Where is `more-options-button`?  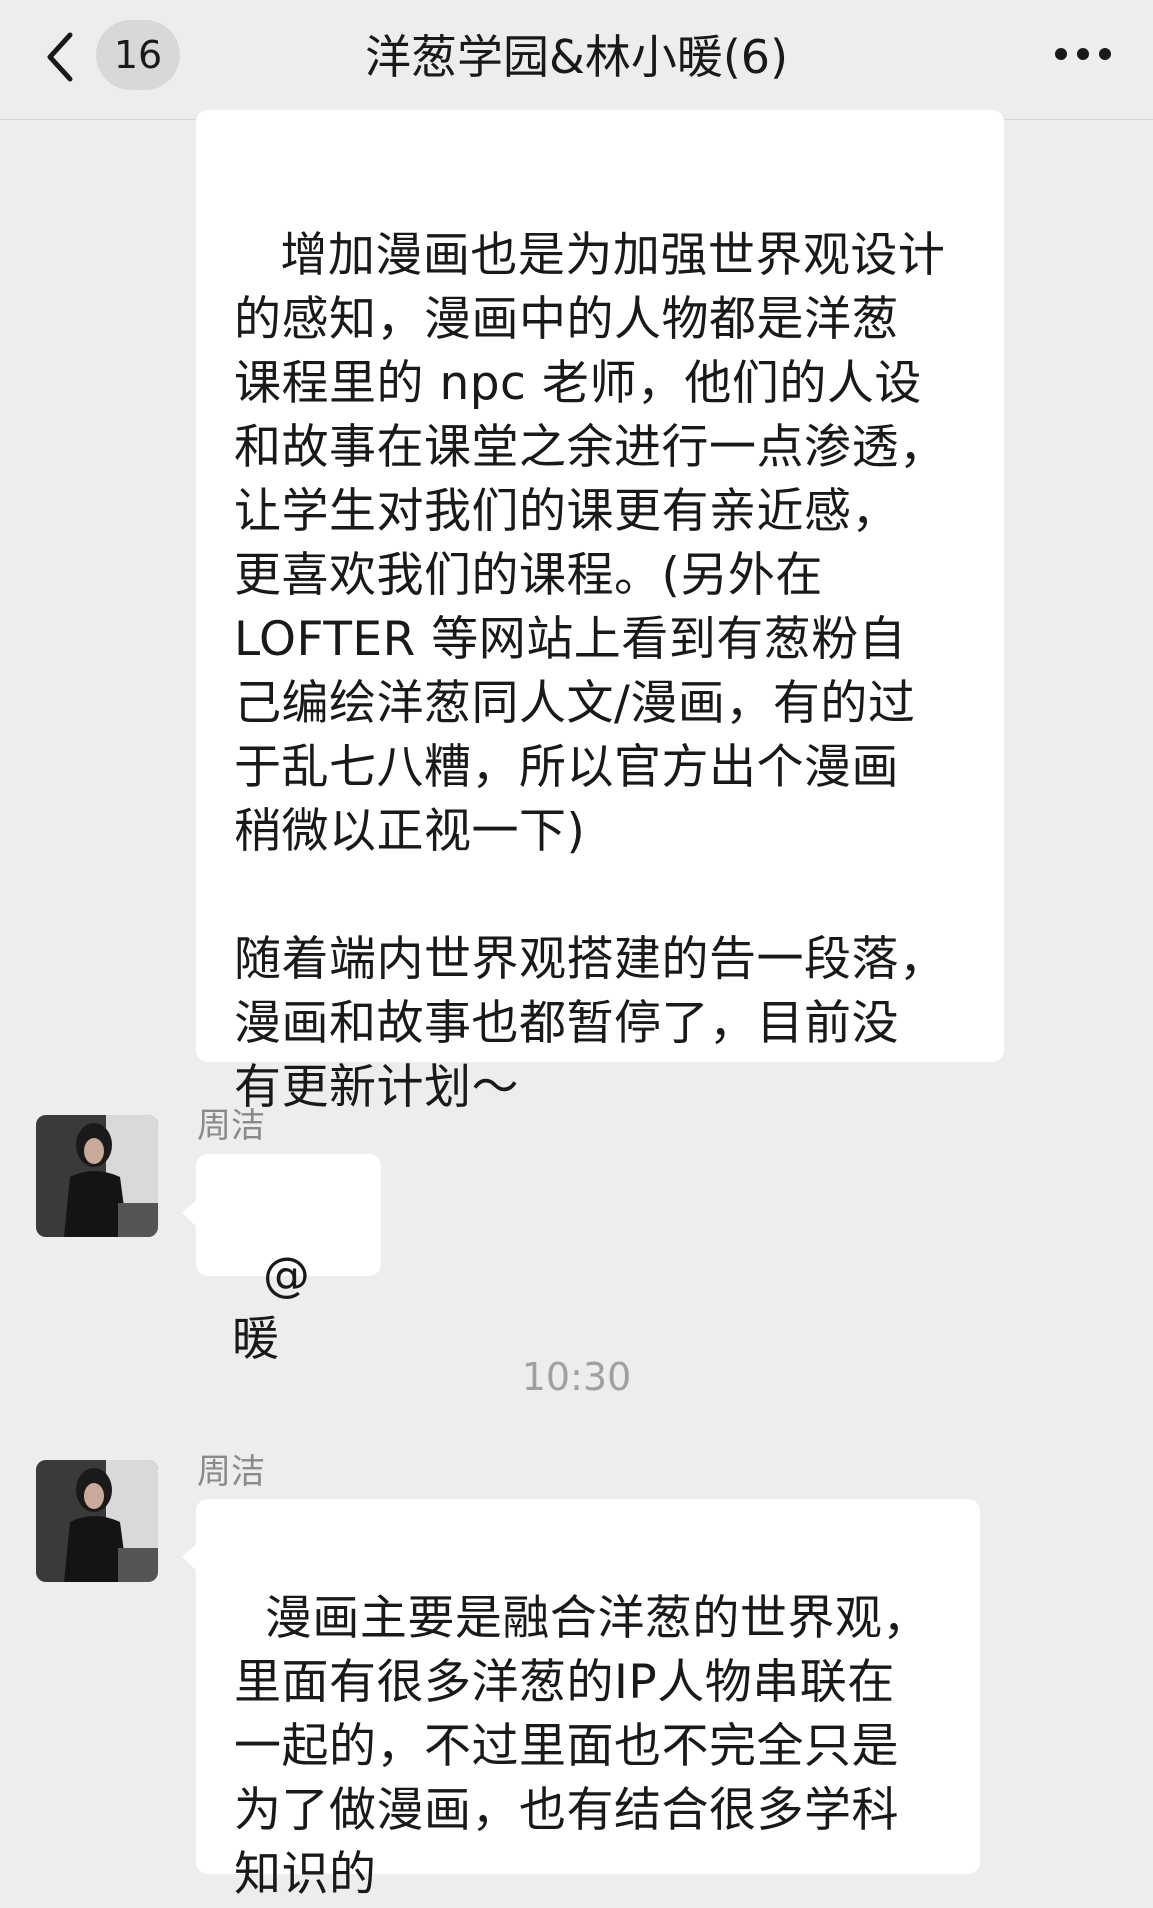 more-options-button is located at coordinates (1083, 55).